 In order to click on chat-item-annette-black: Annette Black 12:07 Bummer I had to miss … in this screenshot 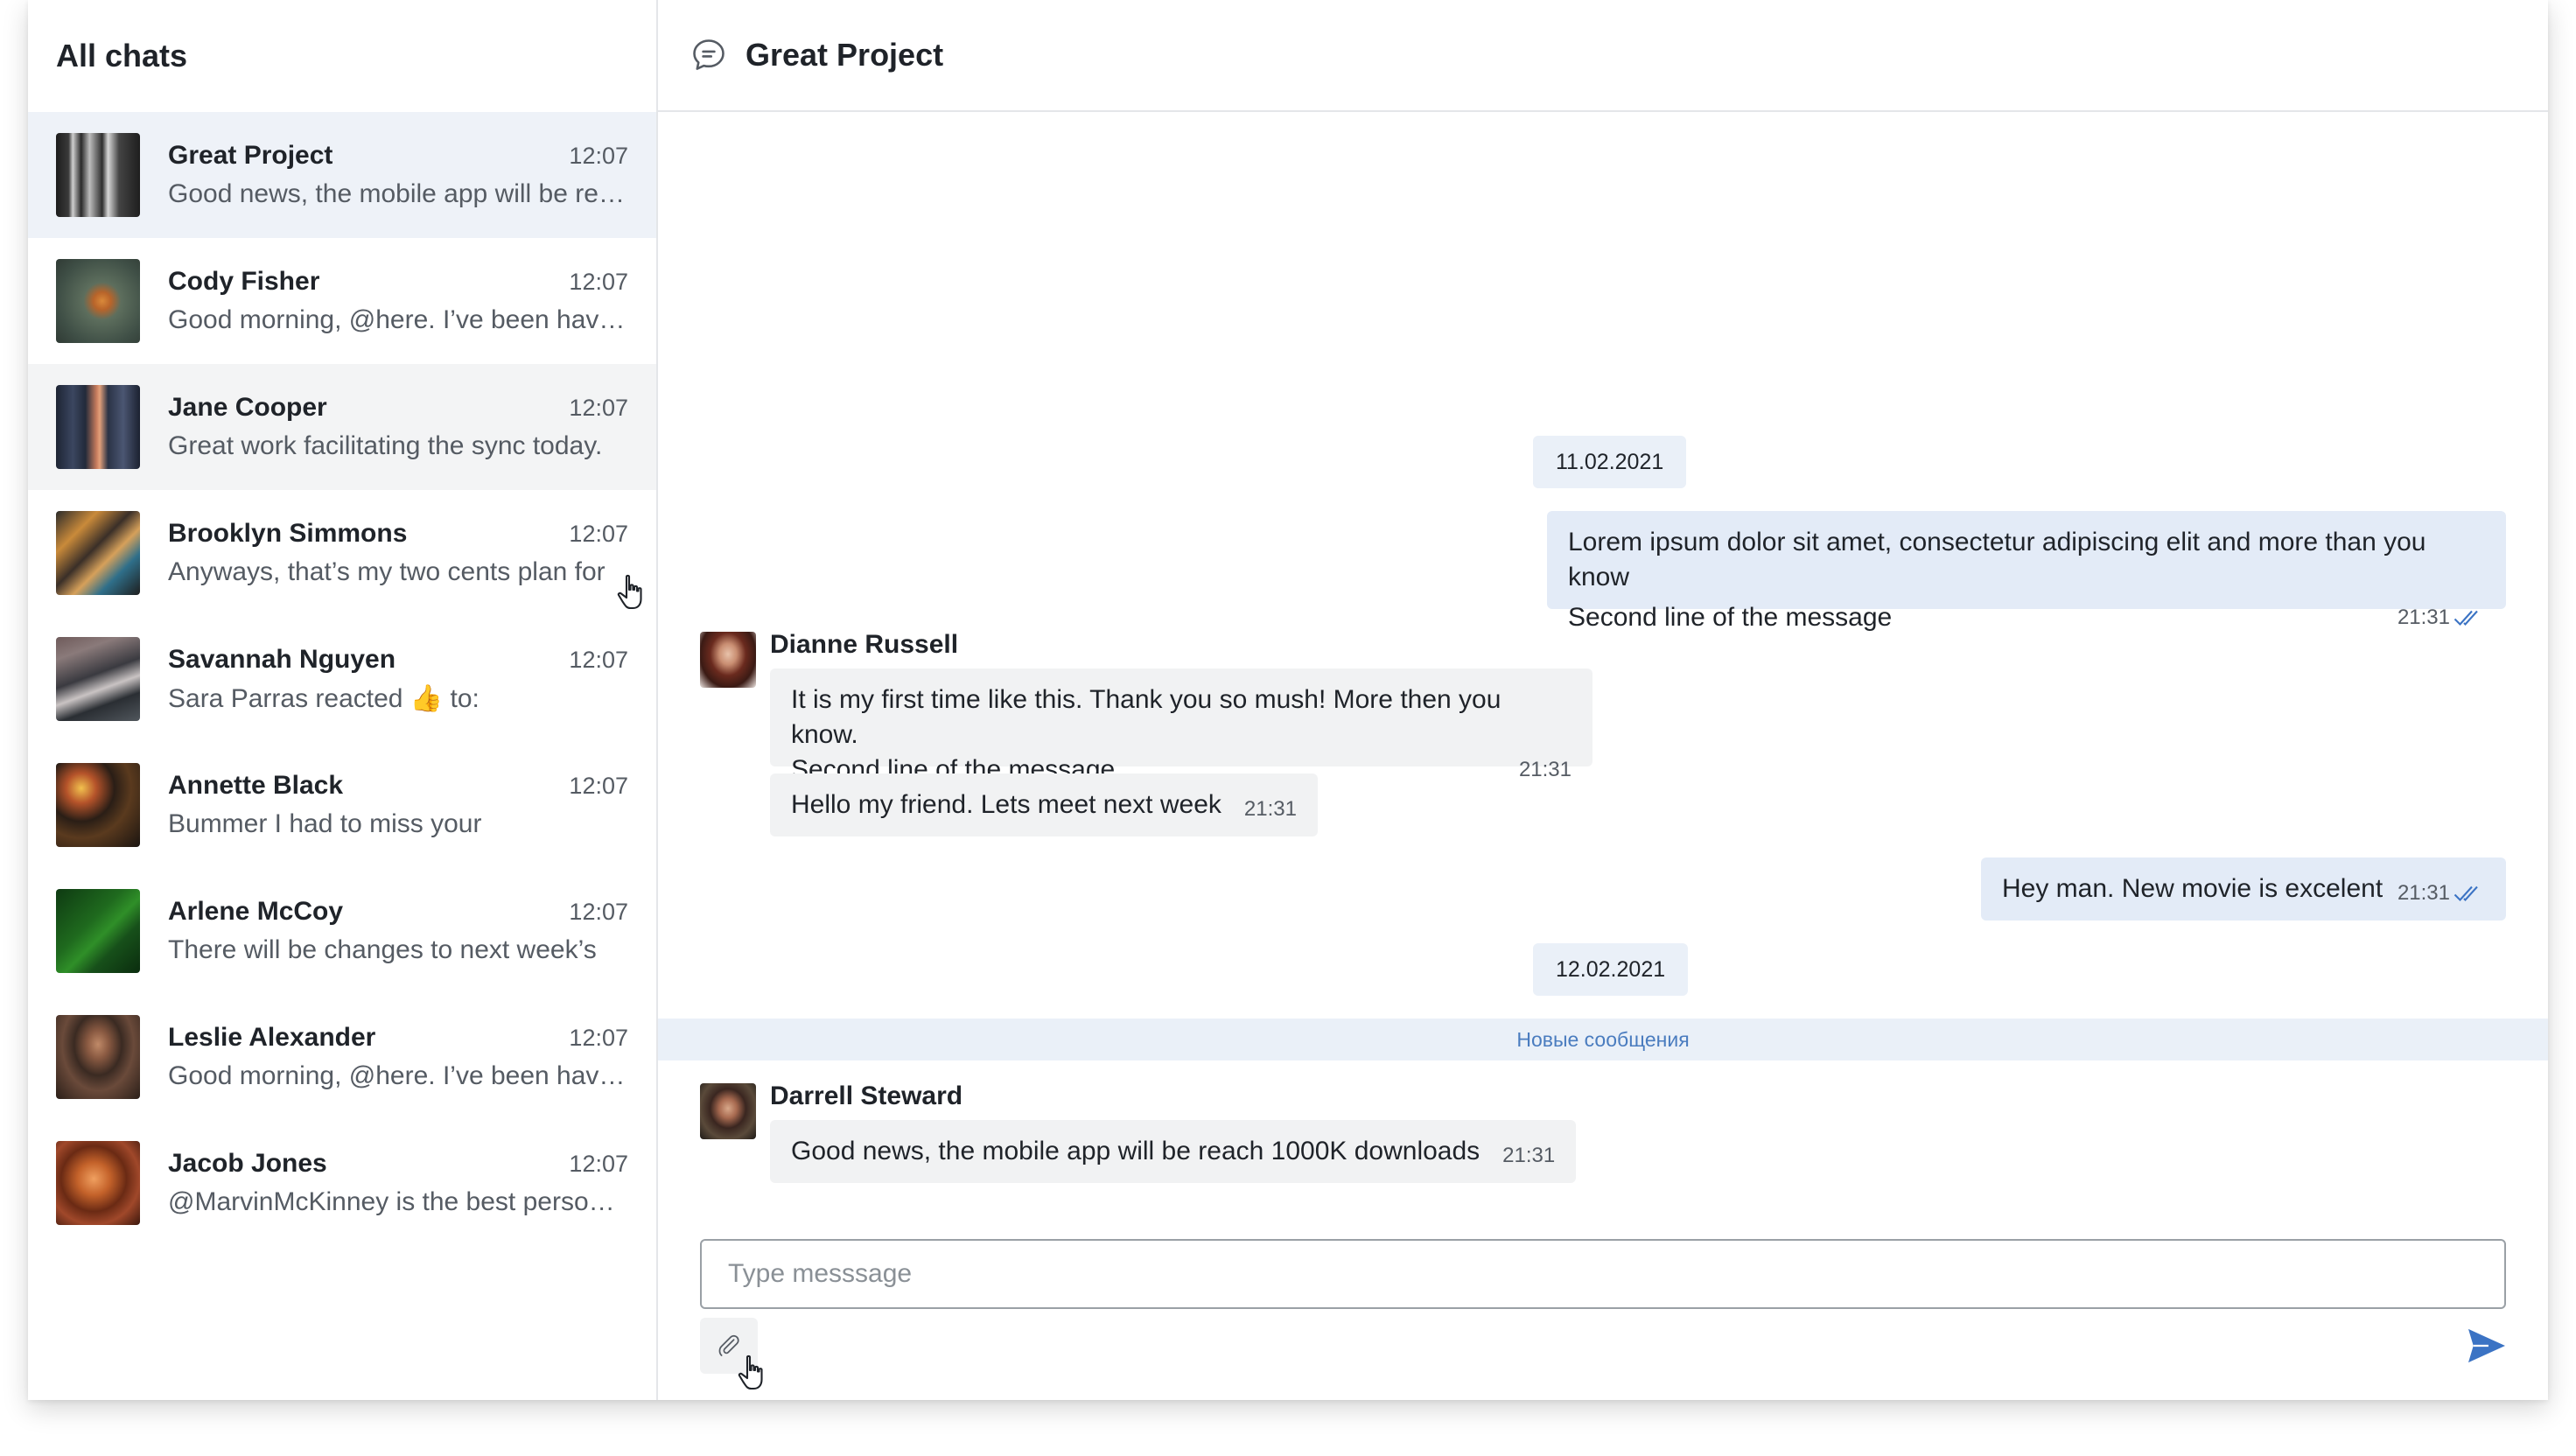, I will do `click(342, 805)`.